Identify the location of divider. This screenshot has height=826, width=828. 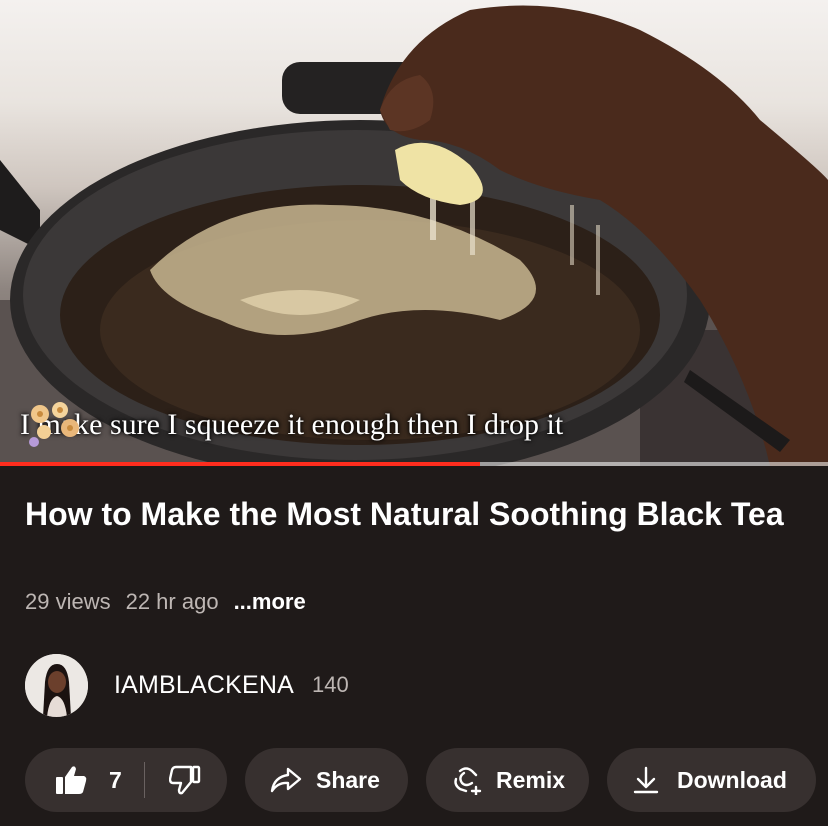
(144, 780).